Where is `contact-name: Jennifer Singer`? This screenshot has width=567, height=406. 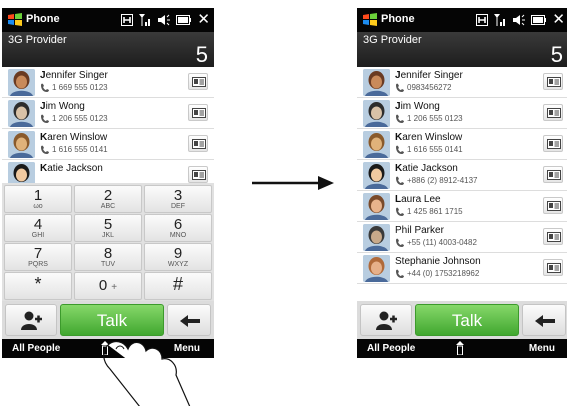 contact-name: Jennifer Singer is located at coordinates (429, 75).